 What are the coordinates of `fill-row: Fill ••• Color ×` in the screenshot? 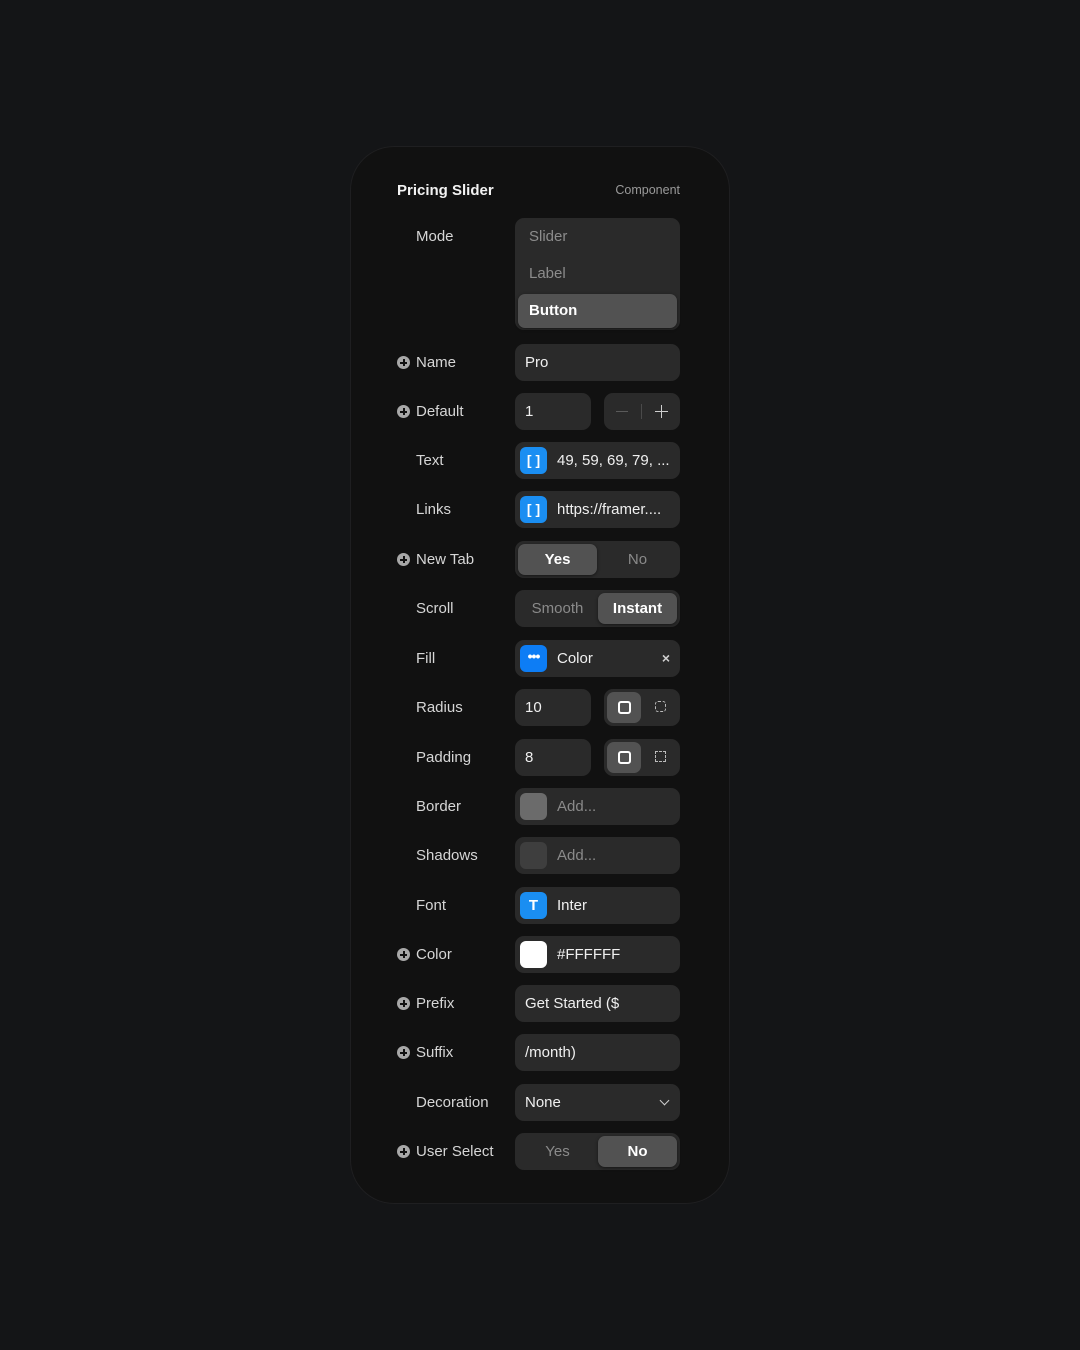 It's located at (538, 658).